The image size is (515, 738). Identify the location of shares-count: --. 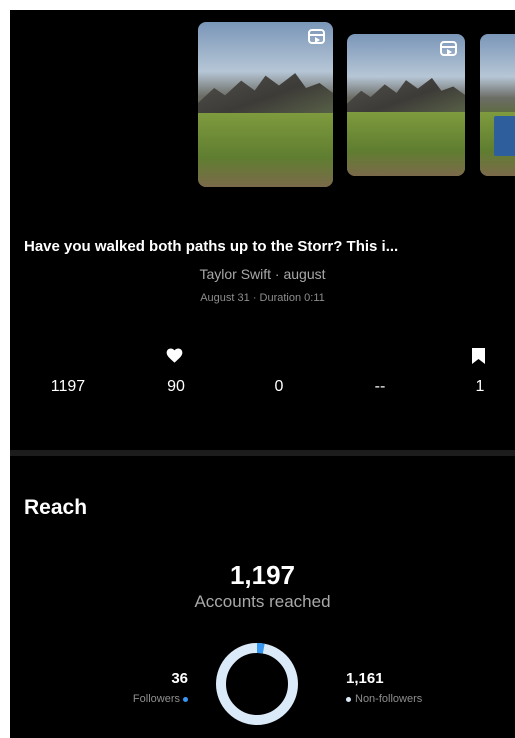
(380, 386).